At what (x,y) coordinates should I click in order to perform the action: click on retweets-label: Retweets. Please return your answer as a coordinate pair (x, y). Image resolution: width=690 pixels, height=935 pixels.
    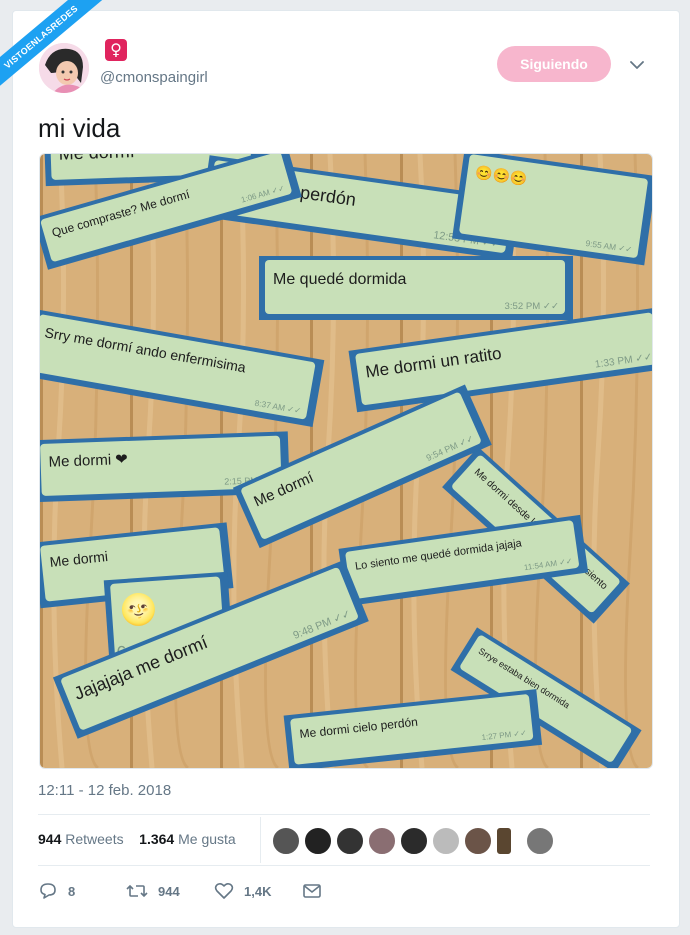
    Looking at the image, I should click on (94, 839).